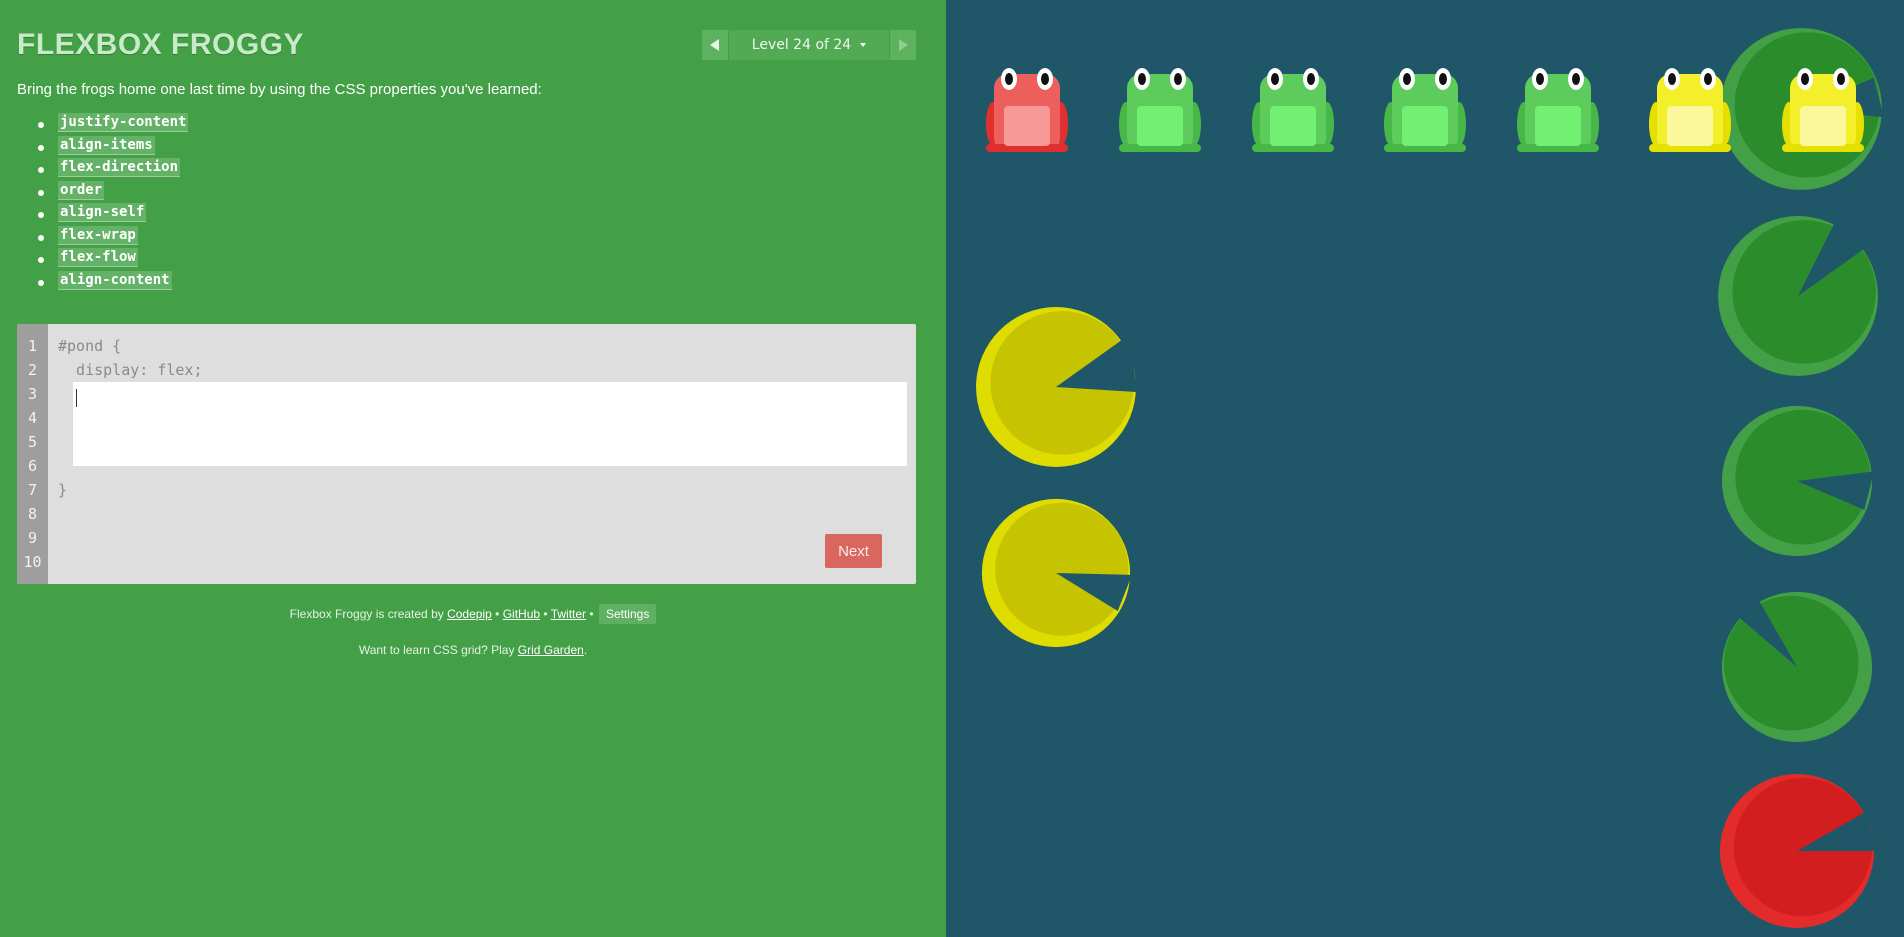 The height and width of the screenshot is (937, 1904). I want to click on property-code: justify-content, so click(123, 122).